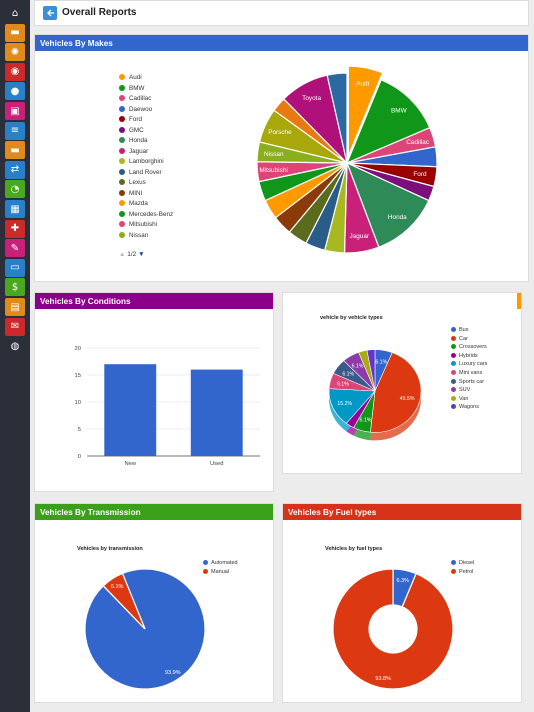 The height and width of the screenshot is (712, 534). Describe the element at coordinates (15, 150) in the screenshot. I see `truck-icon: ▬` at that location.